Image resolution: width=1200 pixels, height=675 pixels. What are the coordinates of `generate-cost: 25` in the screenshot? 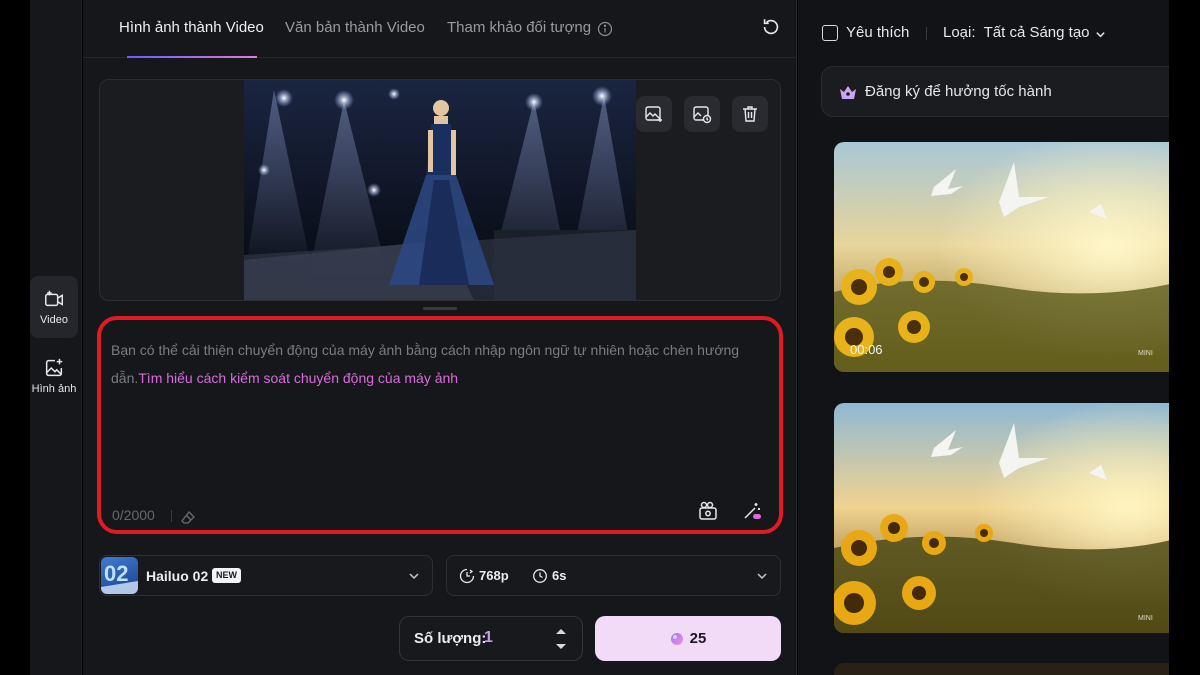 It's located at (698, 638).